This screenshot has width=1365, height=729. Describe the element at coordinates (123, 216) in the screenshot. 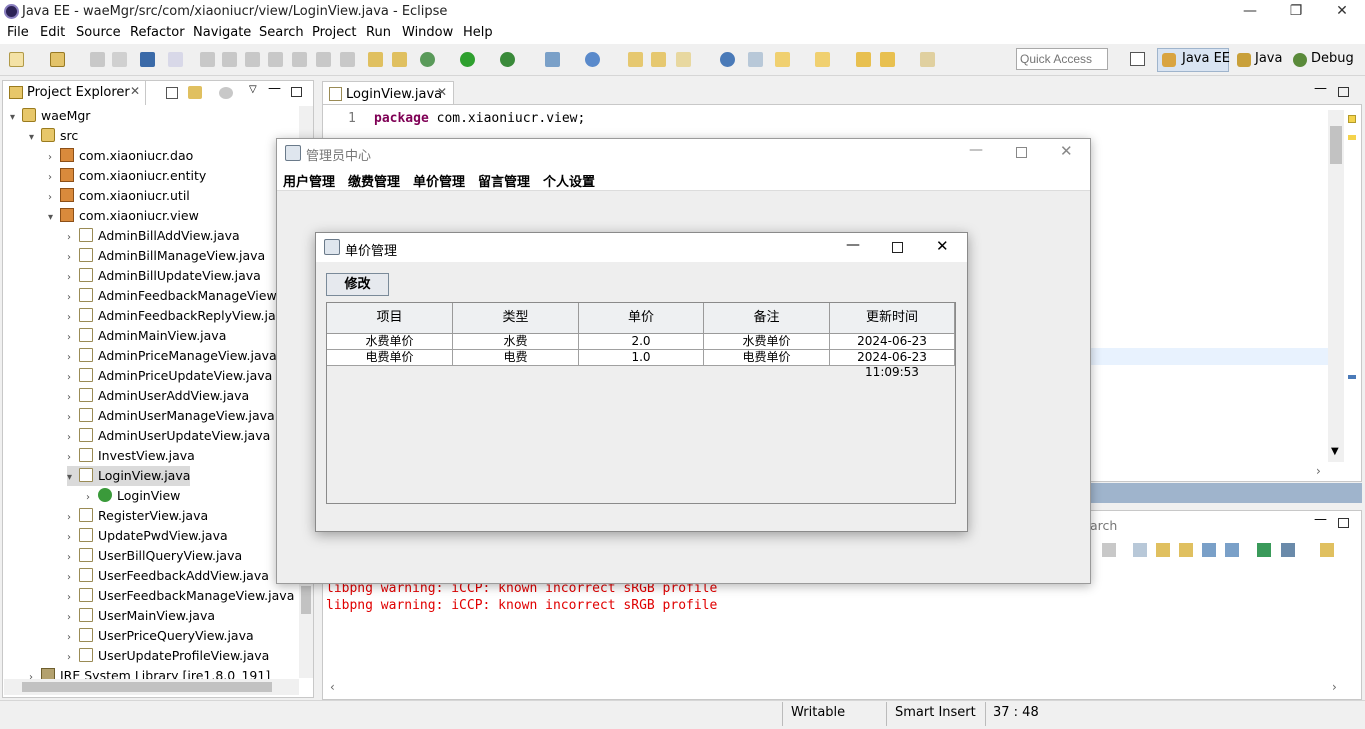

I see `tree-item: ▾ com.xiaoniucr.view` at that location.